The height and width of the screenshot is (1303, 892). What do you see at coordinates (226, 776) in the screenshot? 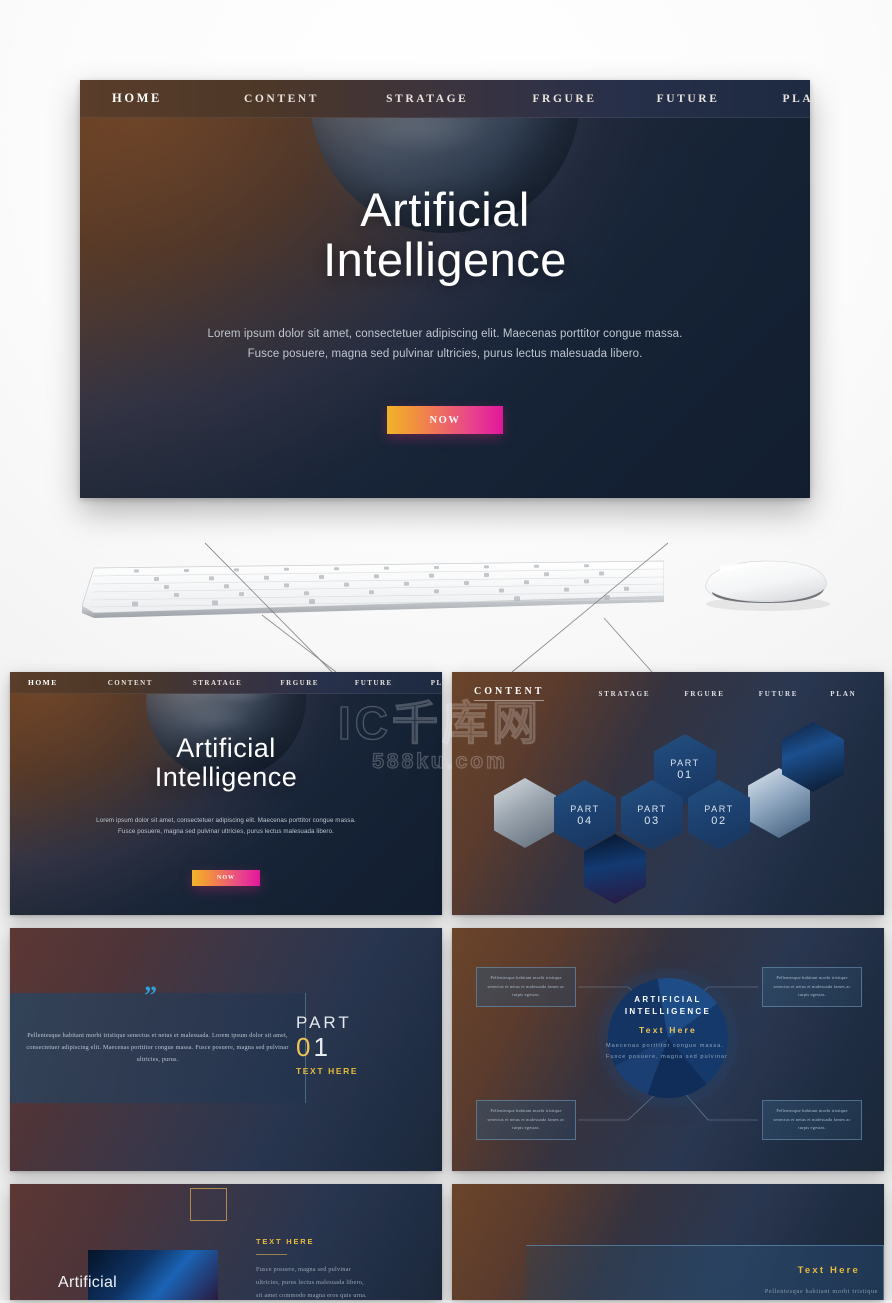
I see `t1-title-line2: Intelligence` at bounding box center [226, 776].